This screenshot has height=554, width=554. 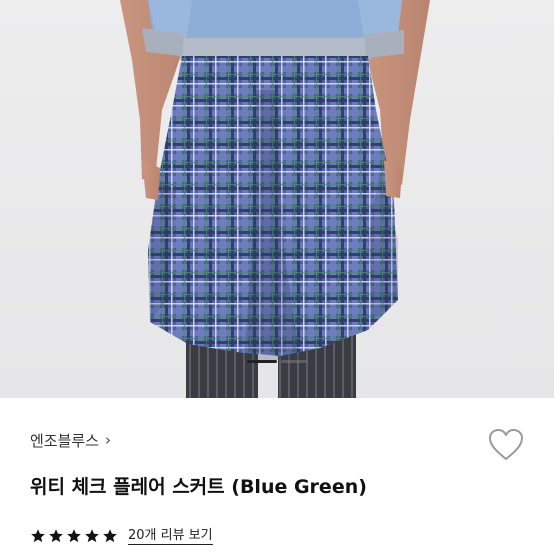 What do you see at coordinates (65, 440) in the screenshot?
I see `brand-name: 엔조블루스` at bounding box center [65, 440].